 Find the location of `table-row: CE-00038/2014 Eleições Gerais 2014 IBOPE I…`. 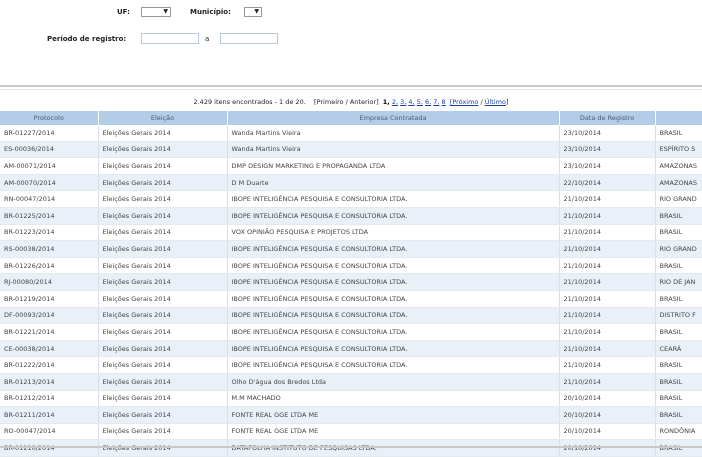

table-row: CE-00038/2014 Eleições Gerais 2014 IBOPE I… is located at coordinates (351, 349).